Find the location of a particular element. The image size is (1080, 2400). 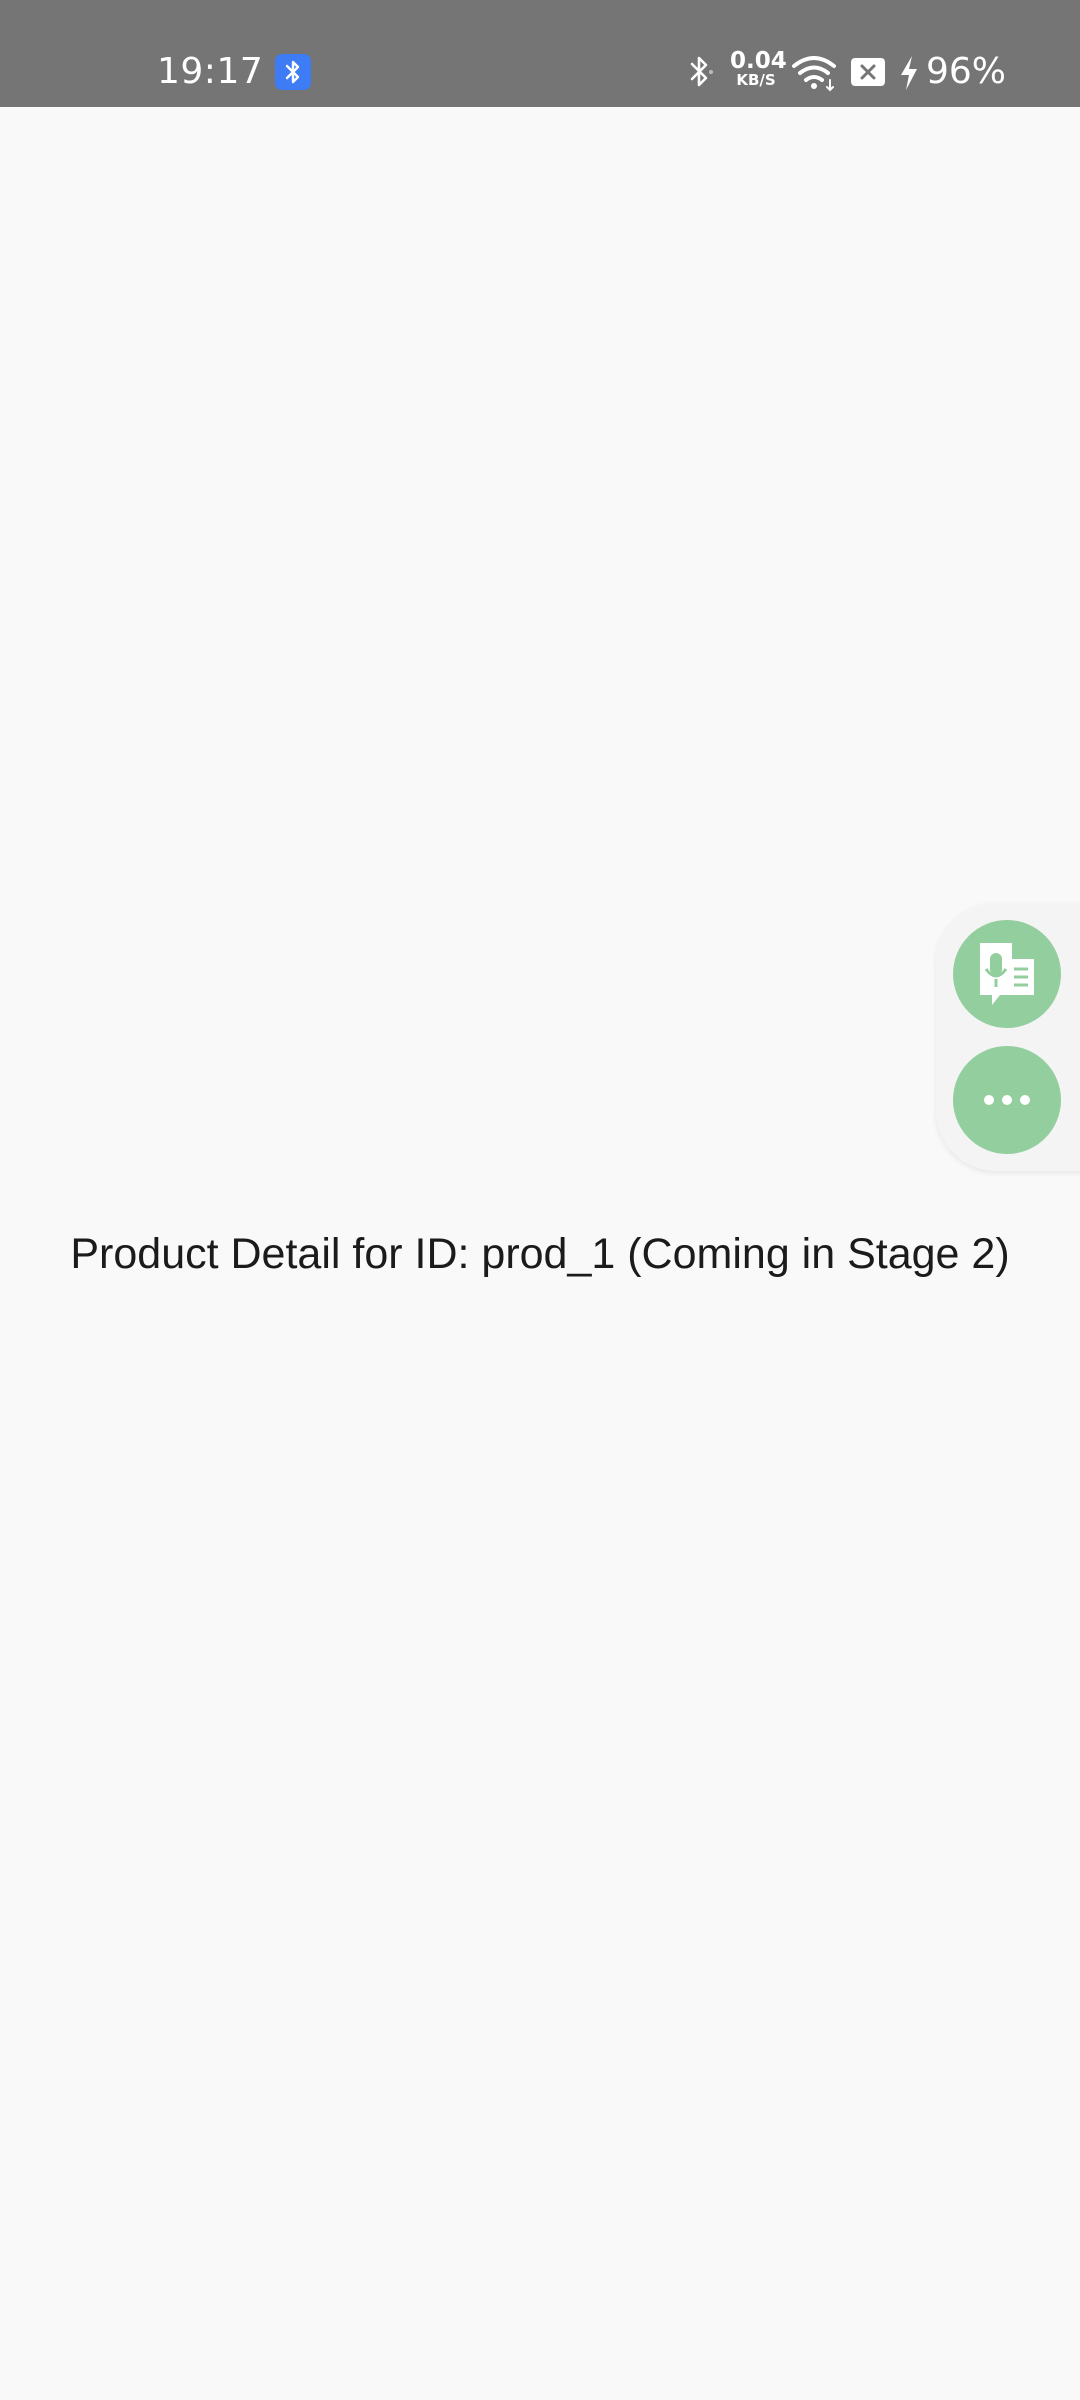

network-speed: 0.04 KB/S is located at coordinates (758, 70).